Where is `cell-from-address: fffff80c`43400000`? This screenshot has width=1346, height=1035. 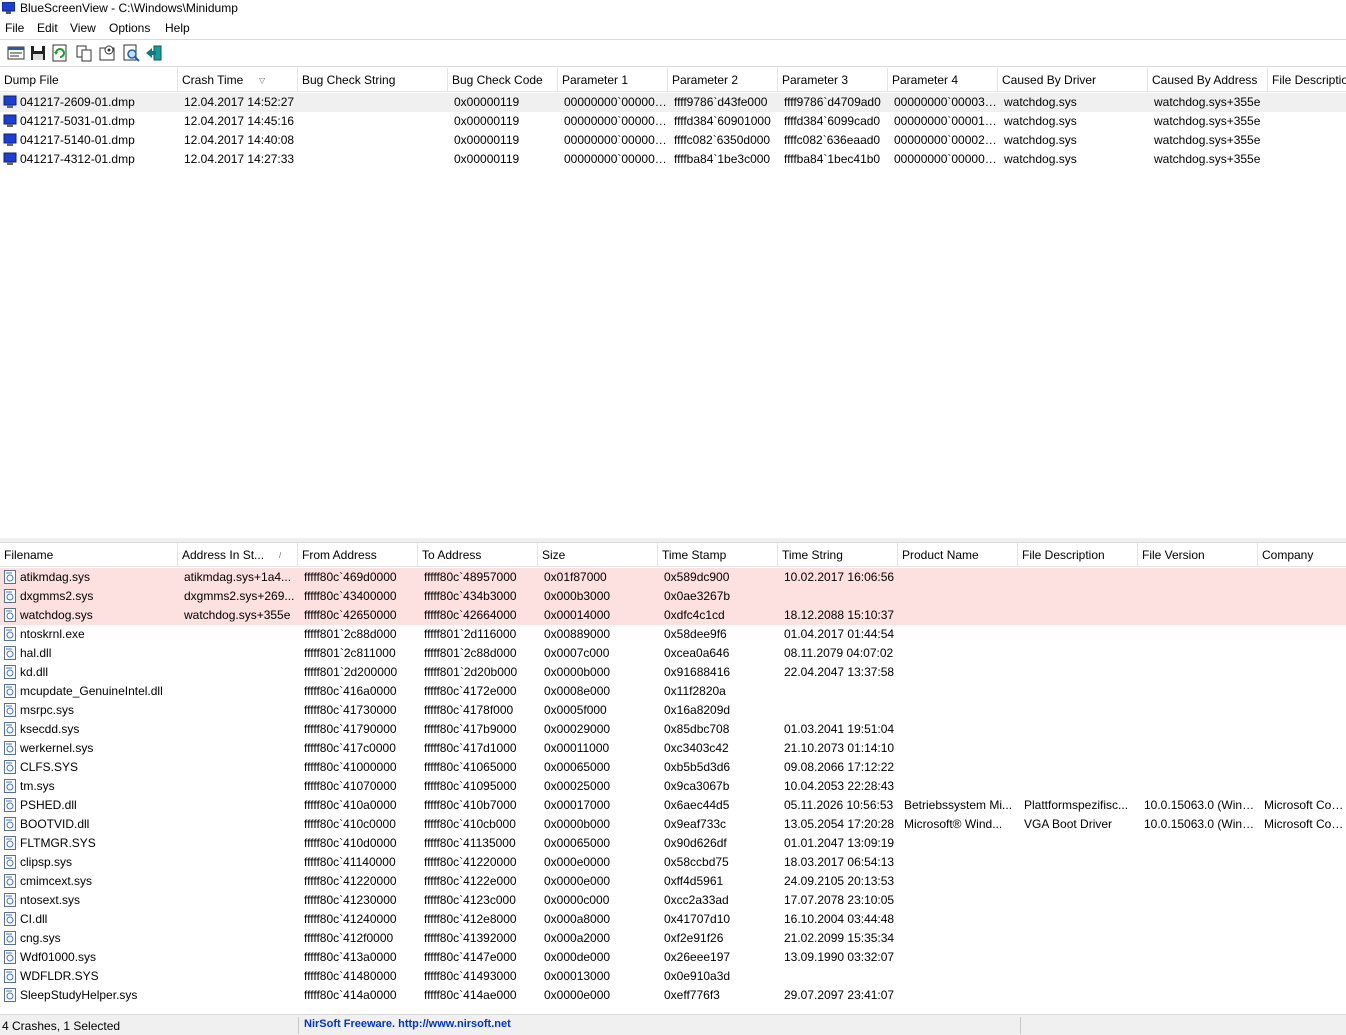
cell-from-address: fffff80c`43400000 is located at coordinates (350, 596).